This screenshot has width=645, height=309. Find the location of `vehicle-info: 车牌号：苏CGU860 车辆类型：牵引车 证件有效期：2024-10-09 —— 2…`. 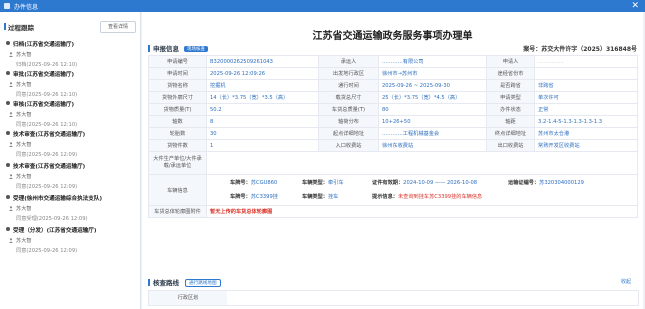

vehicle-info: 车牌号：苏CGU860 车辆类型：牵引车 证件有效期：2024-10-09 —— 2… is located at coordinates (422, 190).